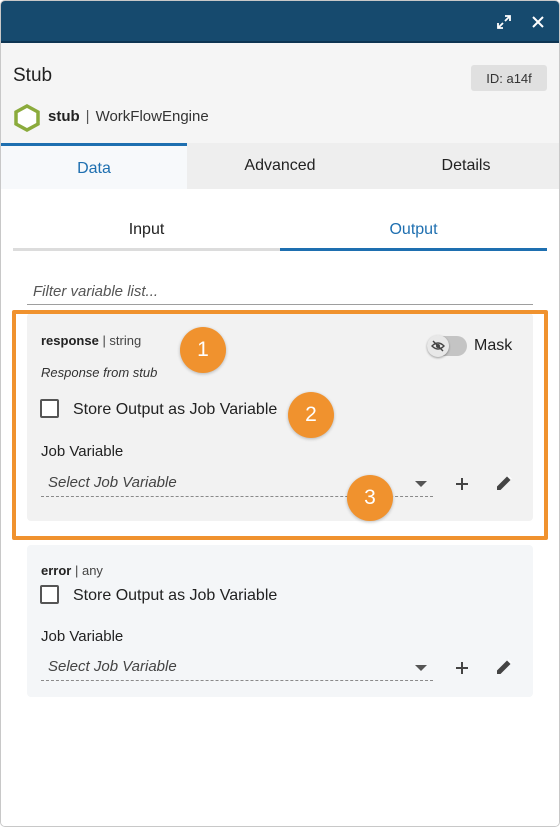 The height and width of the screenshot is (827, 560). I want to click on tab-input: Input, so click(146, 231).